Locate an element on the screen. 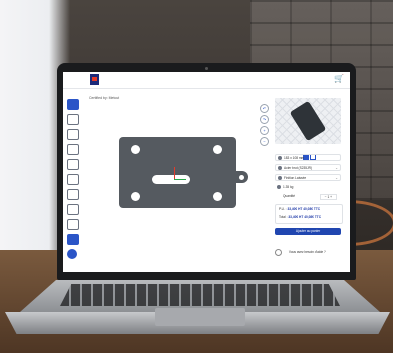 The width and height of the screenshot is (393, 353). keyboard is located at coordinates (200, 295).